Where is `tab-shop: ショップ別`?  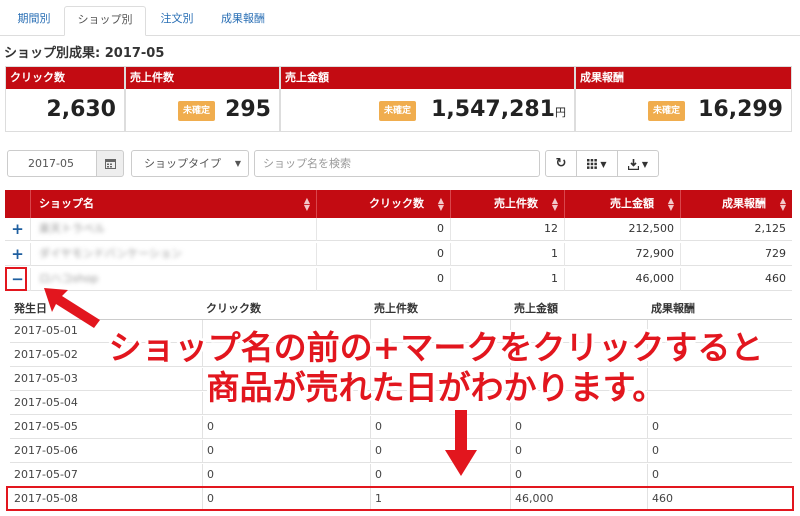
tab-shop: ショップ別 is located at coordinates (105, 21).